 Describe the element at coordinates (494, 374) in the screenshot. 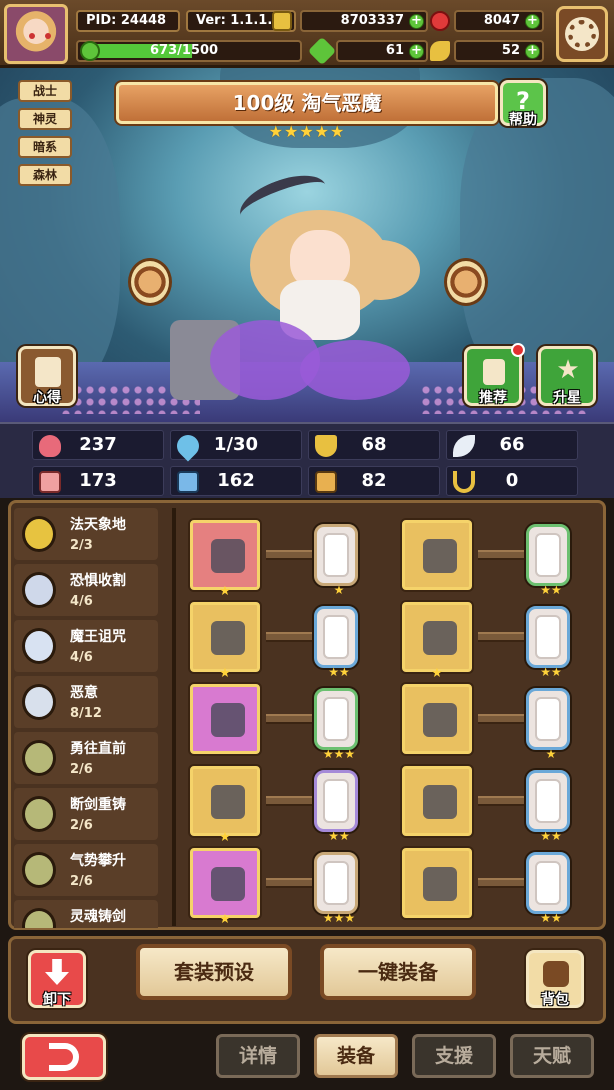

I see `recommend-button: 推荐` at that location.